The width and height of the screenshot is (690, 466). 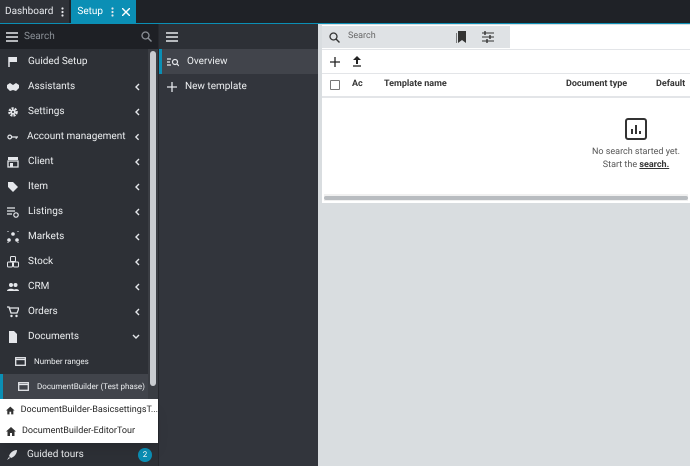 I want to click on tab: Dashboard, so click(x=35, y=11).